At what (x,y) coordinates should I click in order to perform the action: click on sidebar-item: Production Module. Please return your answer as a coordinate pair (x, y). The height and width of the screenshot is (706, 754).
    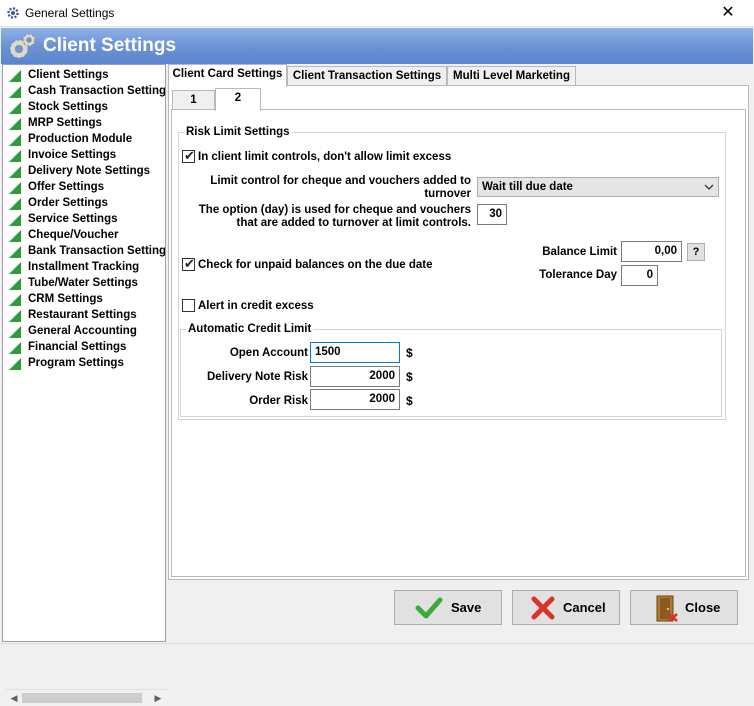
    Looking at the image, I should click on (87, 140).